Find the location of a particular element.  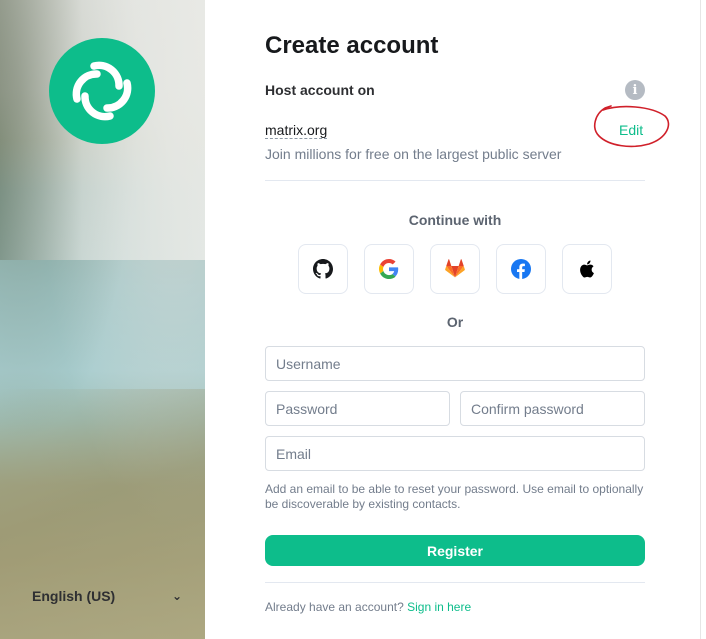

language-selector: English (US) ⌄ is located at coordinates (107, 596).